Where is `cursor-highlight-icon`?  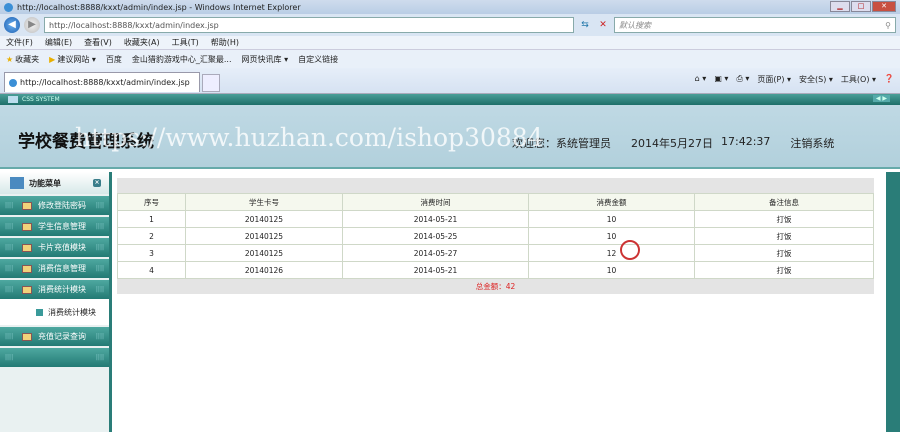
cursor-highlight-icon is located at coordinates (630, 250).